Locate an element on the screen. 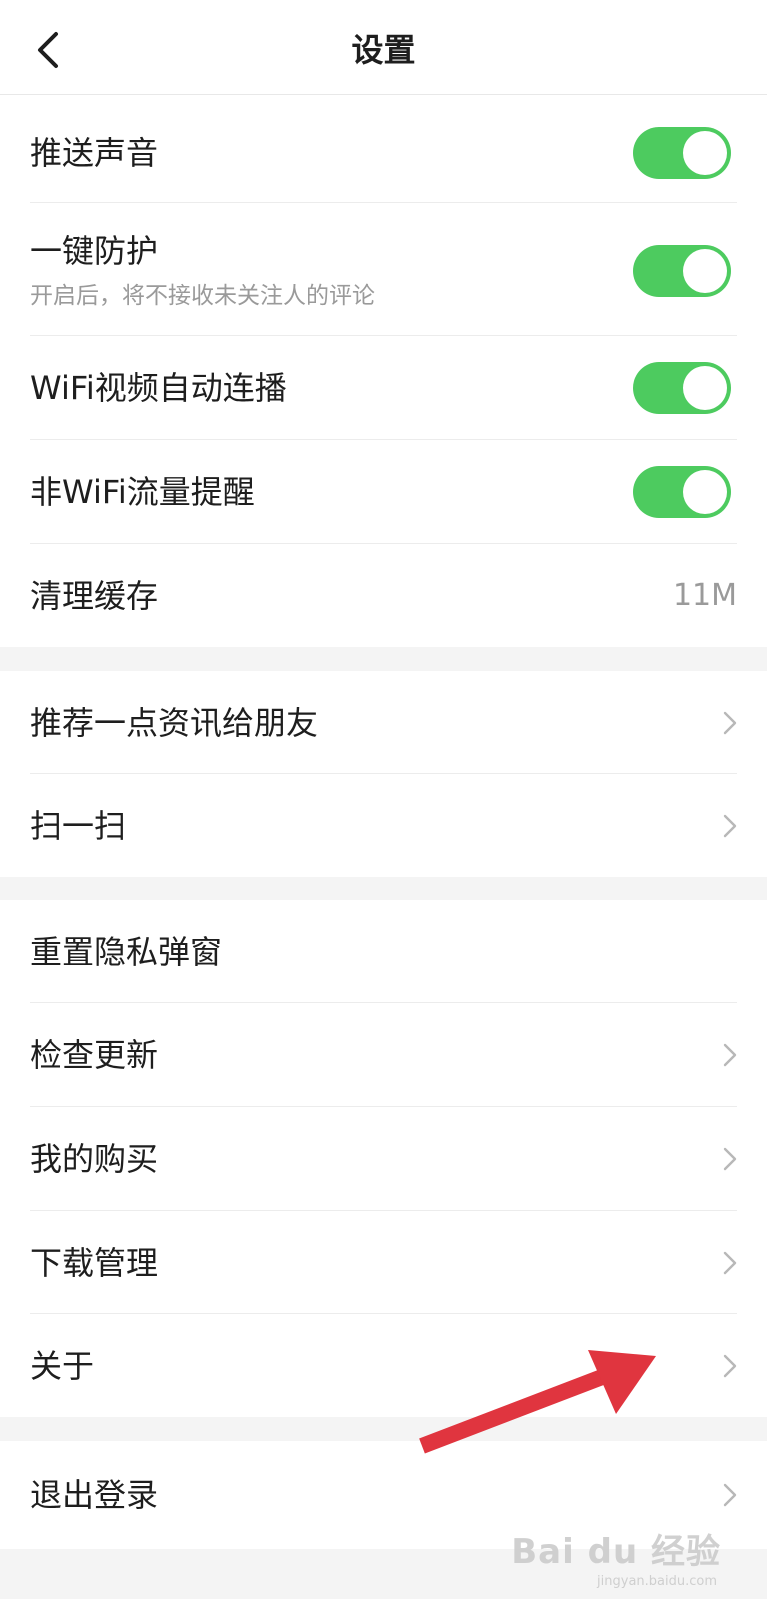  page-title: 设置 is located at coordinates (383, 50).